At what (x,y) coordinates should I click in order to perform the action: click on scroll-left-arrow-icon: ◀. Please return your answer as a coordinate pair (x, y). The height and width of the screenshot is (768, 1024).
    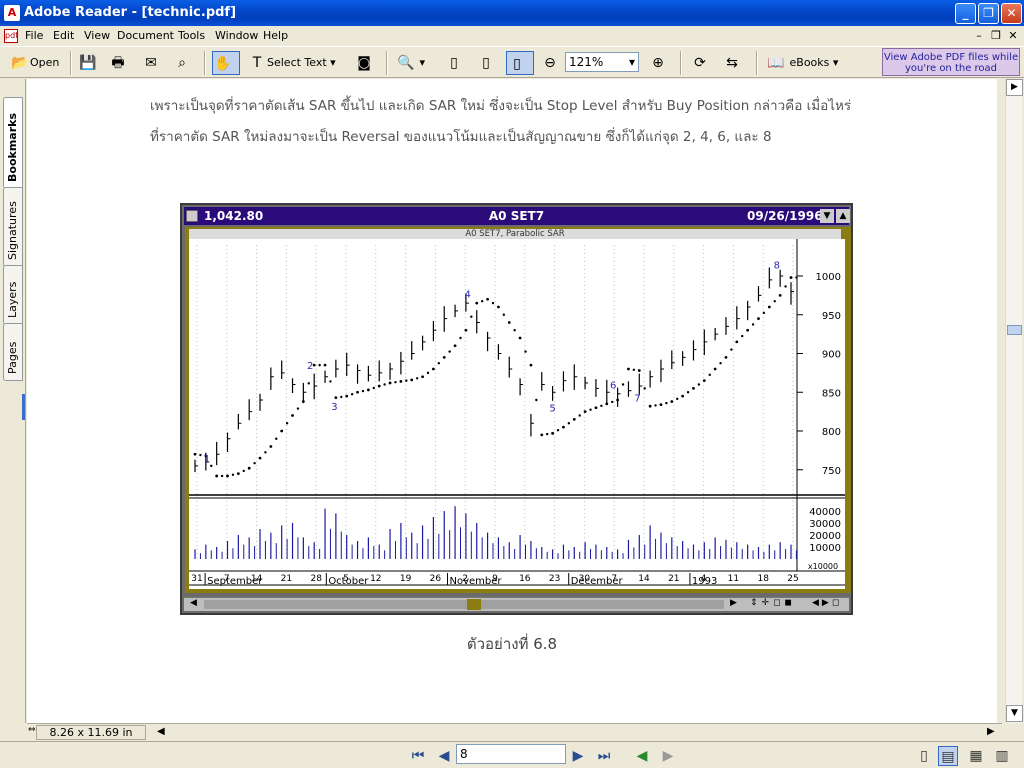
    Looking at the image, I should click on (161, 731).